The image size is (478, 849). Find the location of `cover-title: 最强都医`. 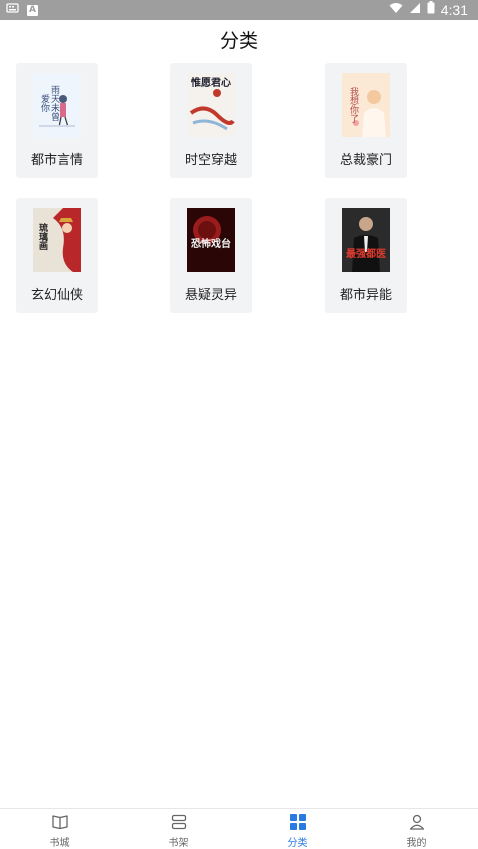

cover-title: 最强都医 is located at coordinates (366, 254).